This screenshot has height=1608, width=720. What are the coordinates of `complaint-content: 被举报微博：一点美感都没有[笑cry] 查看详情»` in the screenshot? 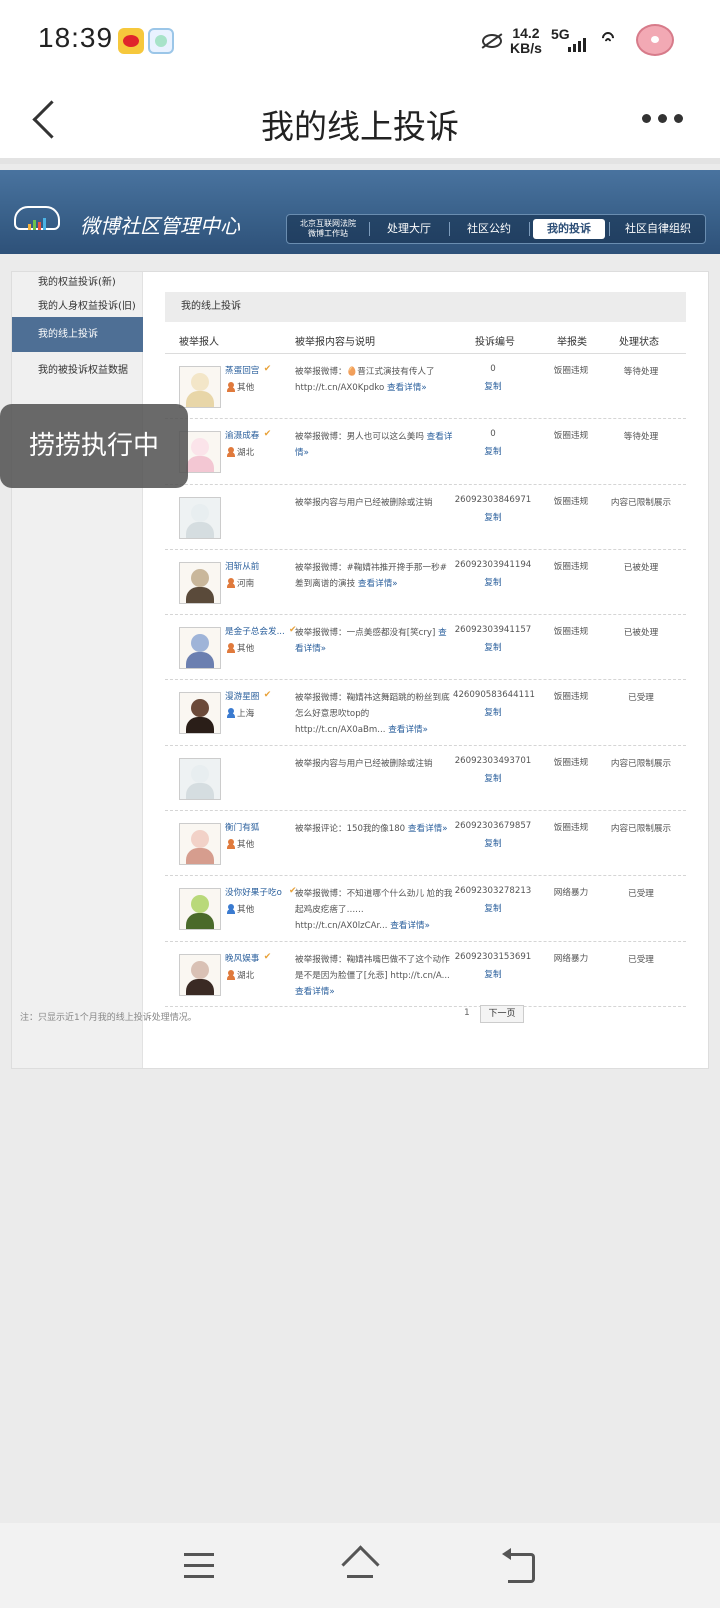 It's located at (375, 641).